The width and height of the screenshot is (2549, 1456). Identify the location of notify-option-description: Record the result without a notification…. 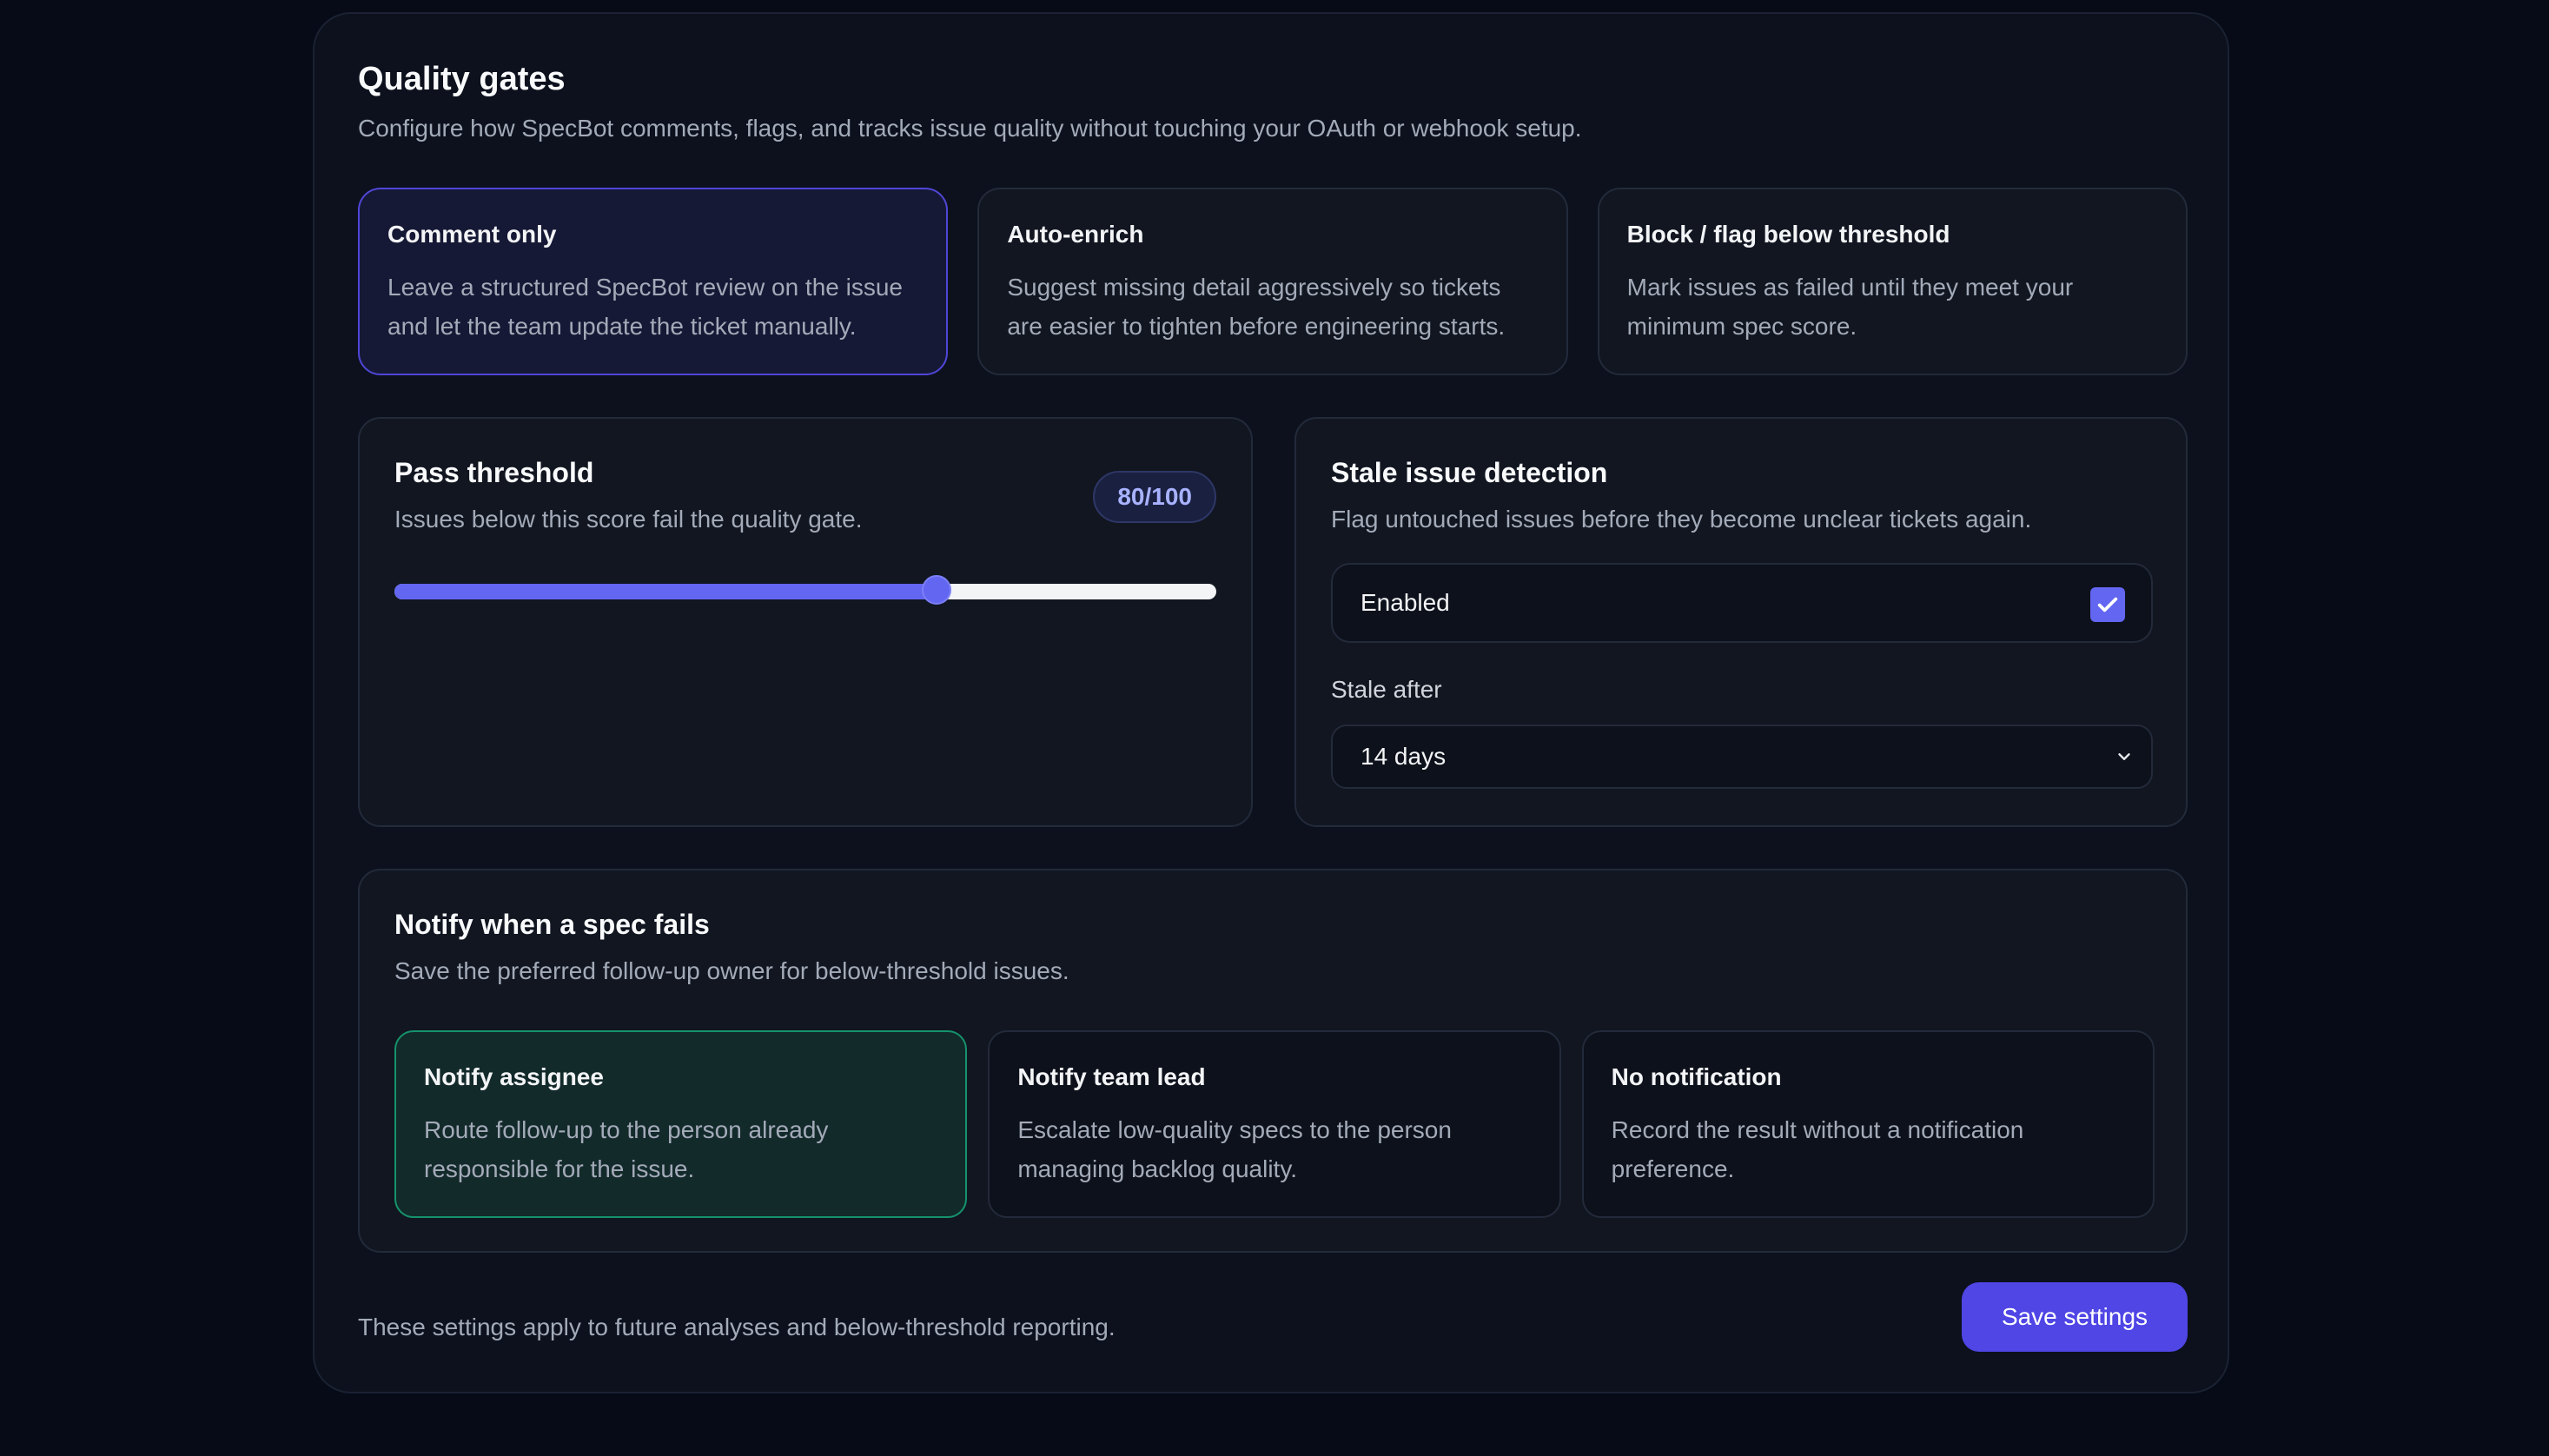
(1818, 1149).